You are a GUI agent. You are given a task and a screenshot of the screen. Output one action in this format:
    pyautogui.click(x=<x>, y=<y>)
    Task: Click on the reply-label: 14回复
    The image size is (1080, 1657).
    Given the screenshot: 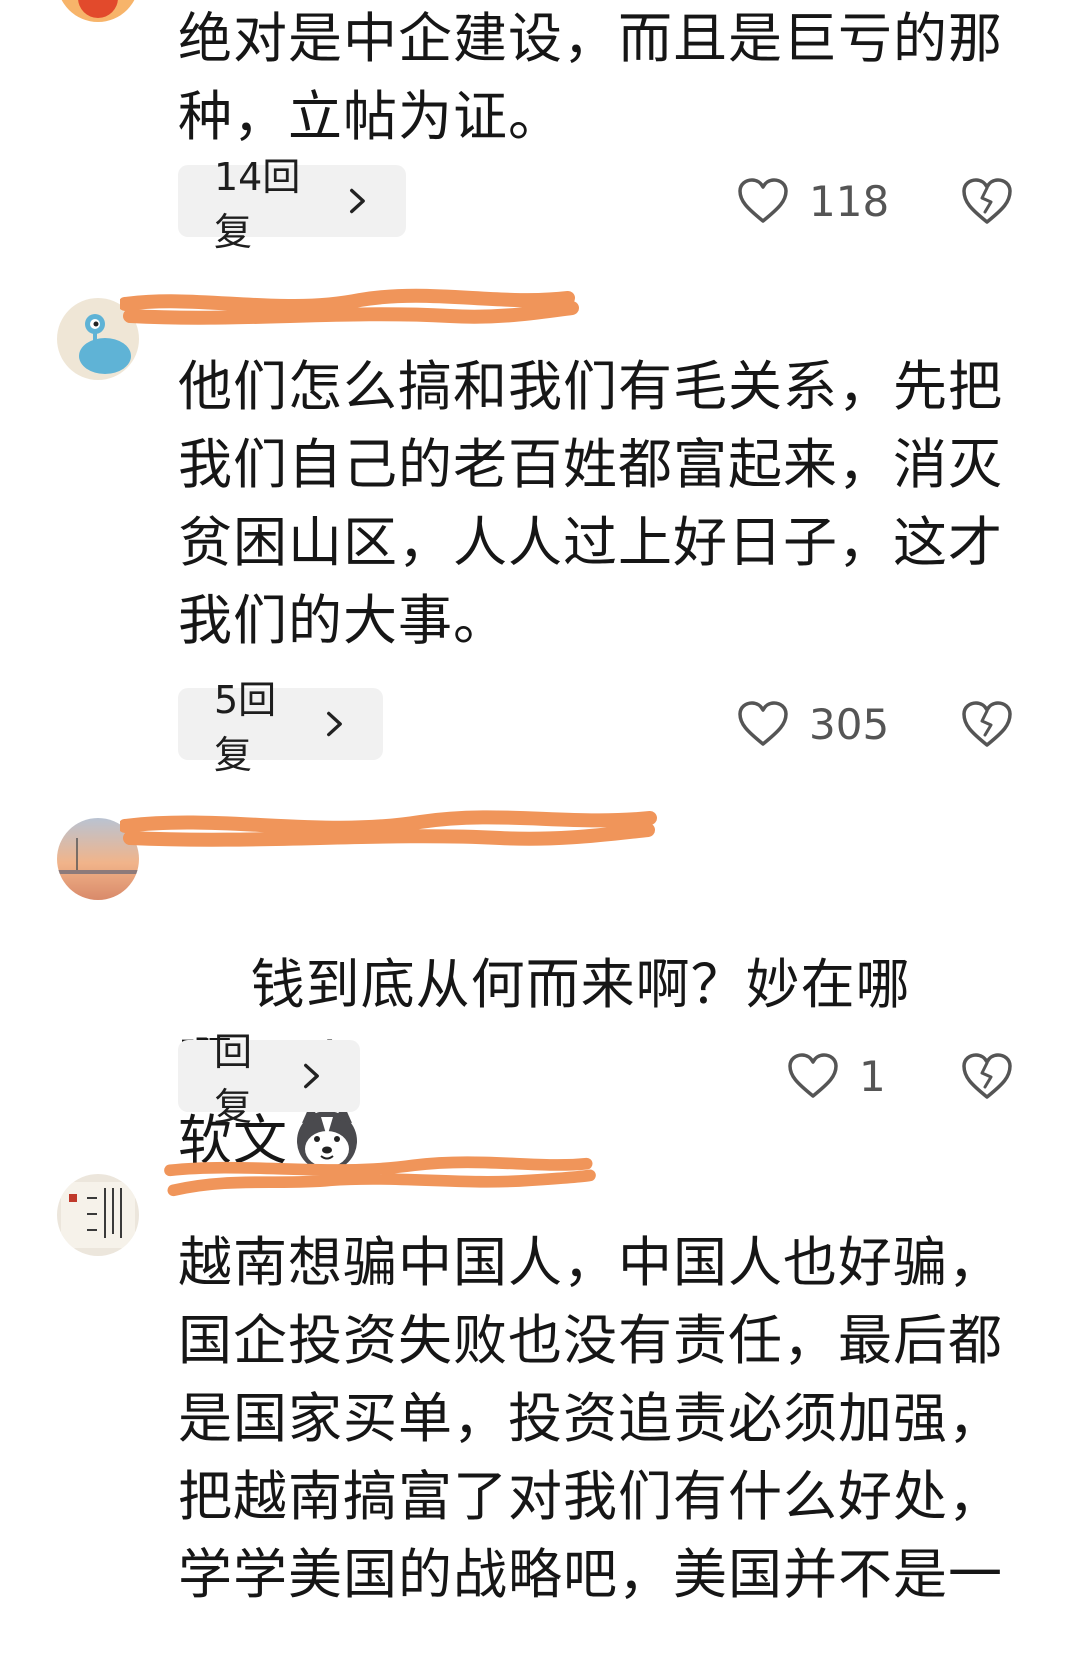 What is the action you would take?
    pyautogui.click(x=257, y=204)
    